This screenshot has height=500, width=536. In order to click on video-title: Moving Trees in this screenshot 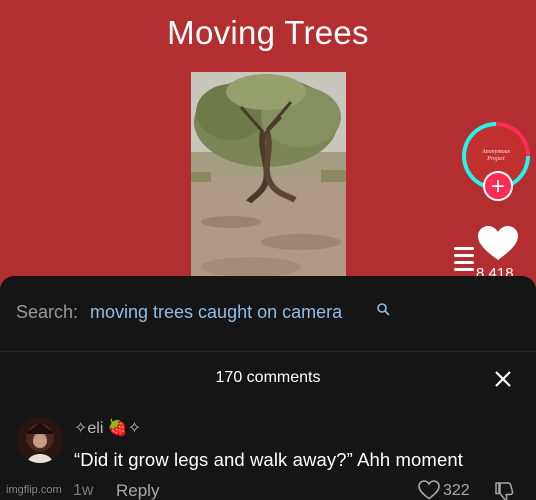, I will do `click(268, 32)`.